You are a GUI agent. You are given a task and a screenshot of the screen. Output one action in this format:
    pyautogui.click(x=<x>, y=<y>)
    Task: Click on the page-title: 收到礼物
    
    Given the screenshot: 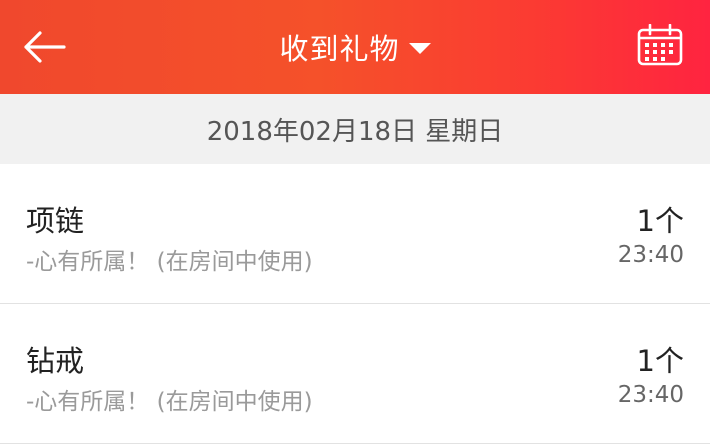 What is the action you would take?
    pyautogui.click(x=339, y=49)
    